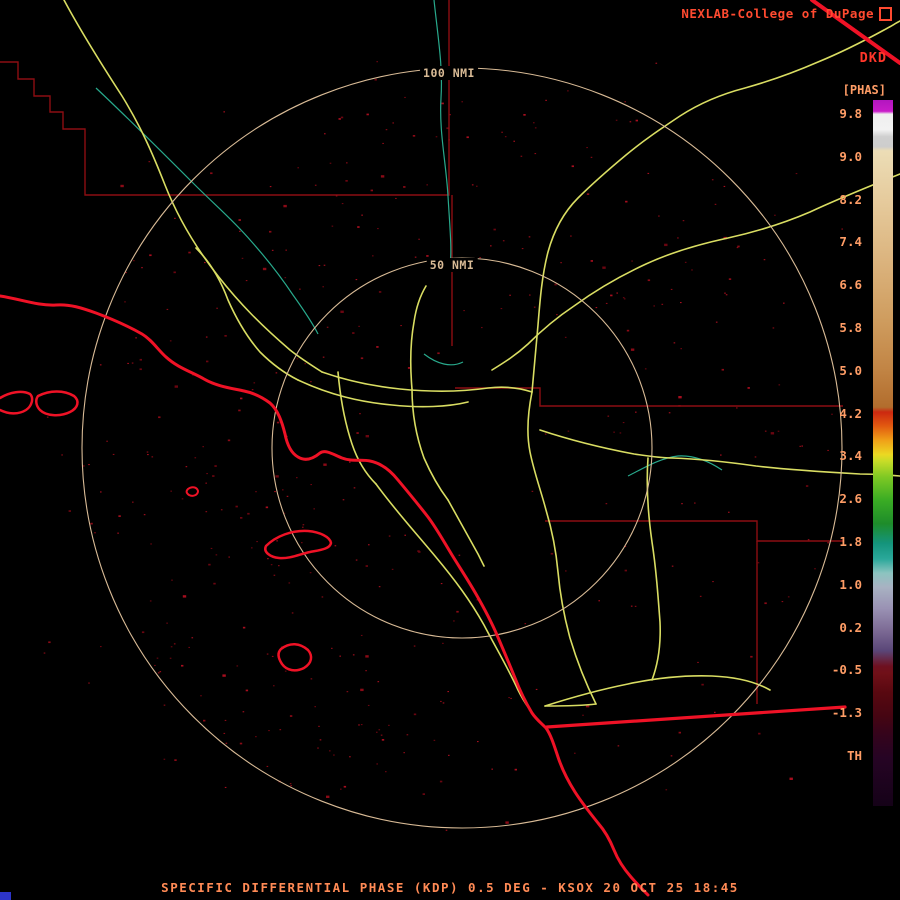  What do you see at coordinates (883, 453) in the screenshot?
I see `colorbar-strip` at bounding box center [883, 453].